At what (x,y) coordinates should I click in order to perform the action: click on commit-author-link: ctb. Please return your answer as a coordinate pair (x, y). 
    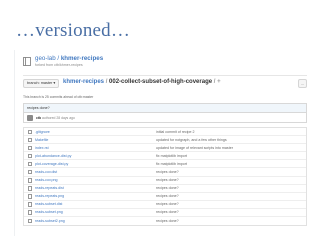
    Looking at the image, I should click on (38, 118).